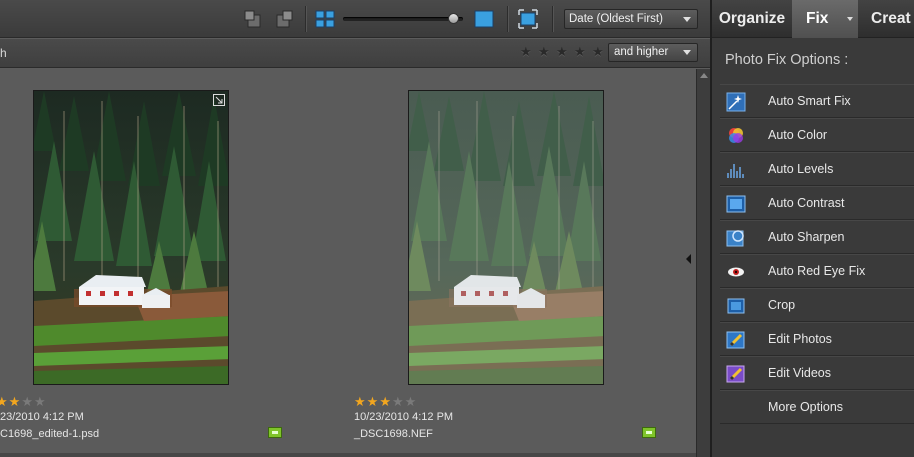 Image resolution: width=914 pixels, height=457 pixels. Describe the element at coordinates (735, 171) in the screenshot. I see `auto-levels-icon` at that location.